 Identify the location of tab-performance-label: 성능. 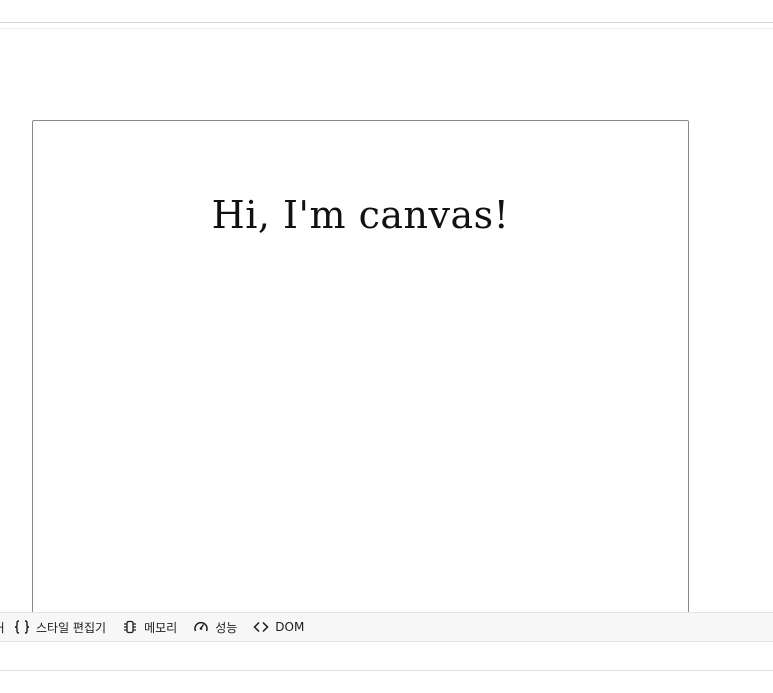
(226, 627).